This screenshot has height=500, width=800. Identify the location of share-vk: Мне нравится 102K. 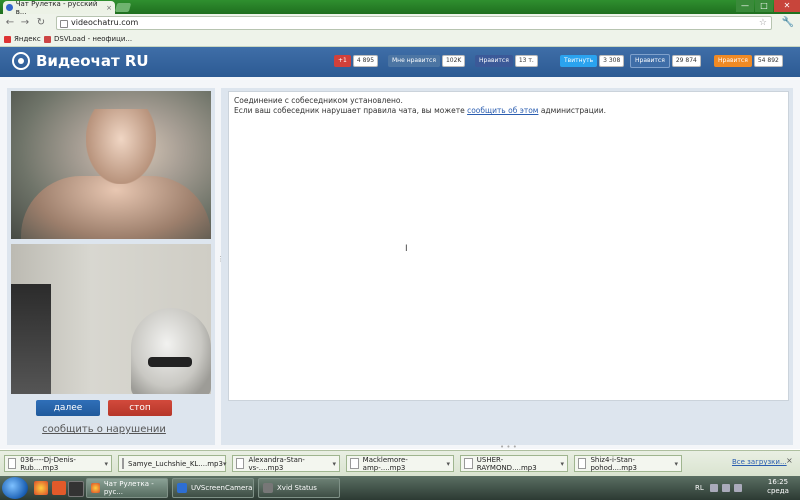
(427, 61).